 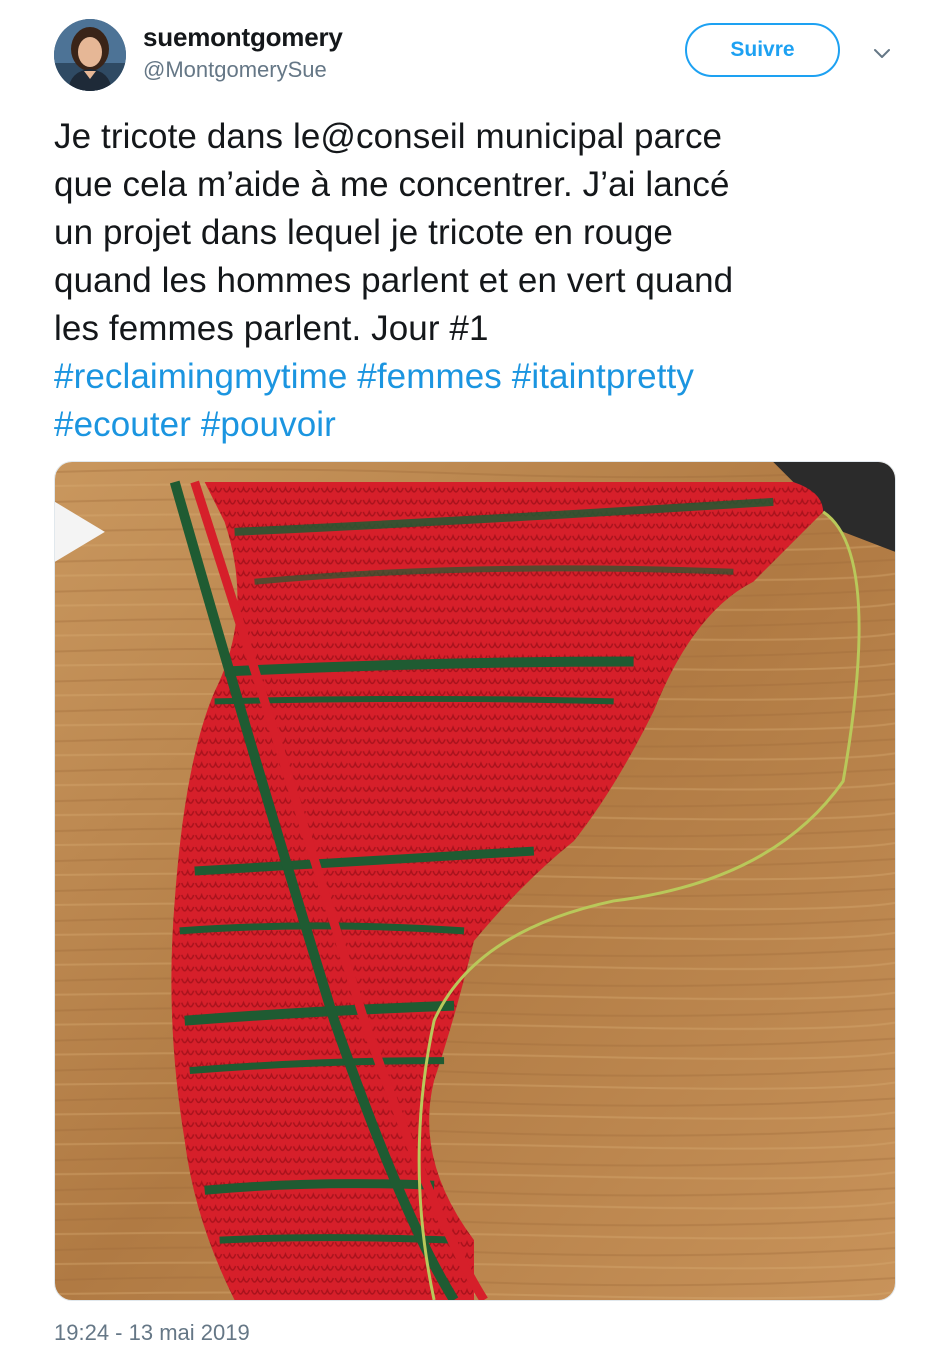 I want to click on hashtag-link: #femmes, so click(x=429, y=376).